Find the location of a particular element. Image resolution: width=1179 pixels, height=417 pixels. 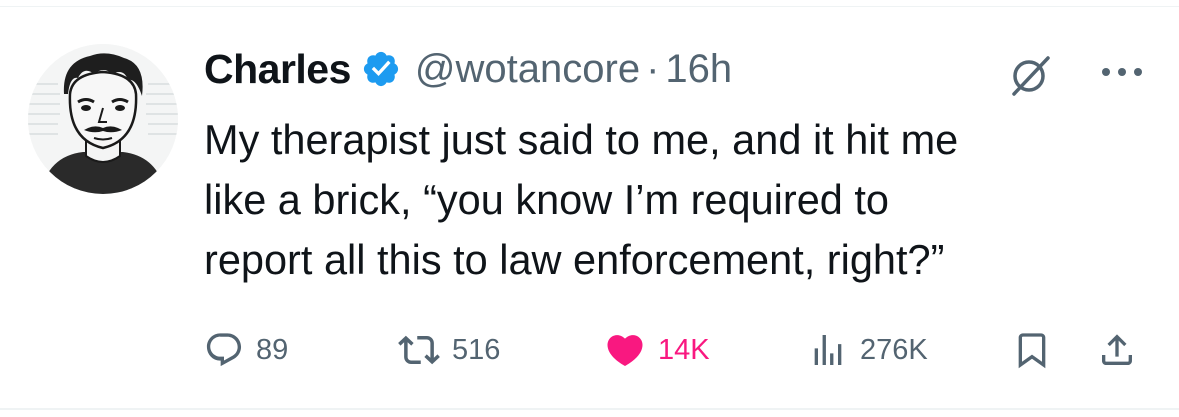

like-count: 14K is located at coordinates (684, 349).